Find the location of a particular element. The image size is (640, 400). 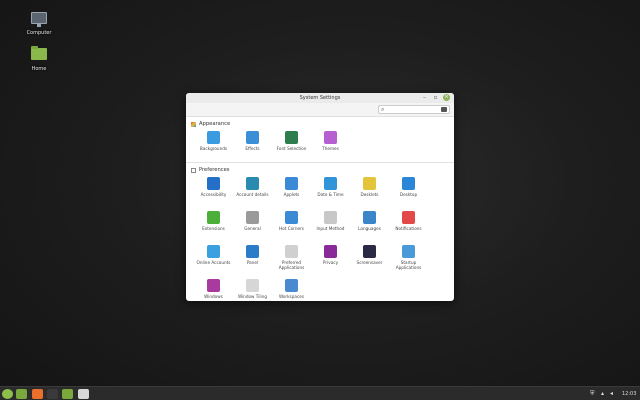

home-folder-icon is located at coordinates (39, 55).